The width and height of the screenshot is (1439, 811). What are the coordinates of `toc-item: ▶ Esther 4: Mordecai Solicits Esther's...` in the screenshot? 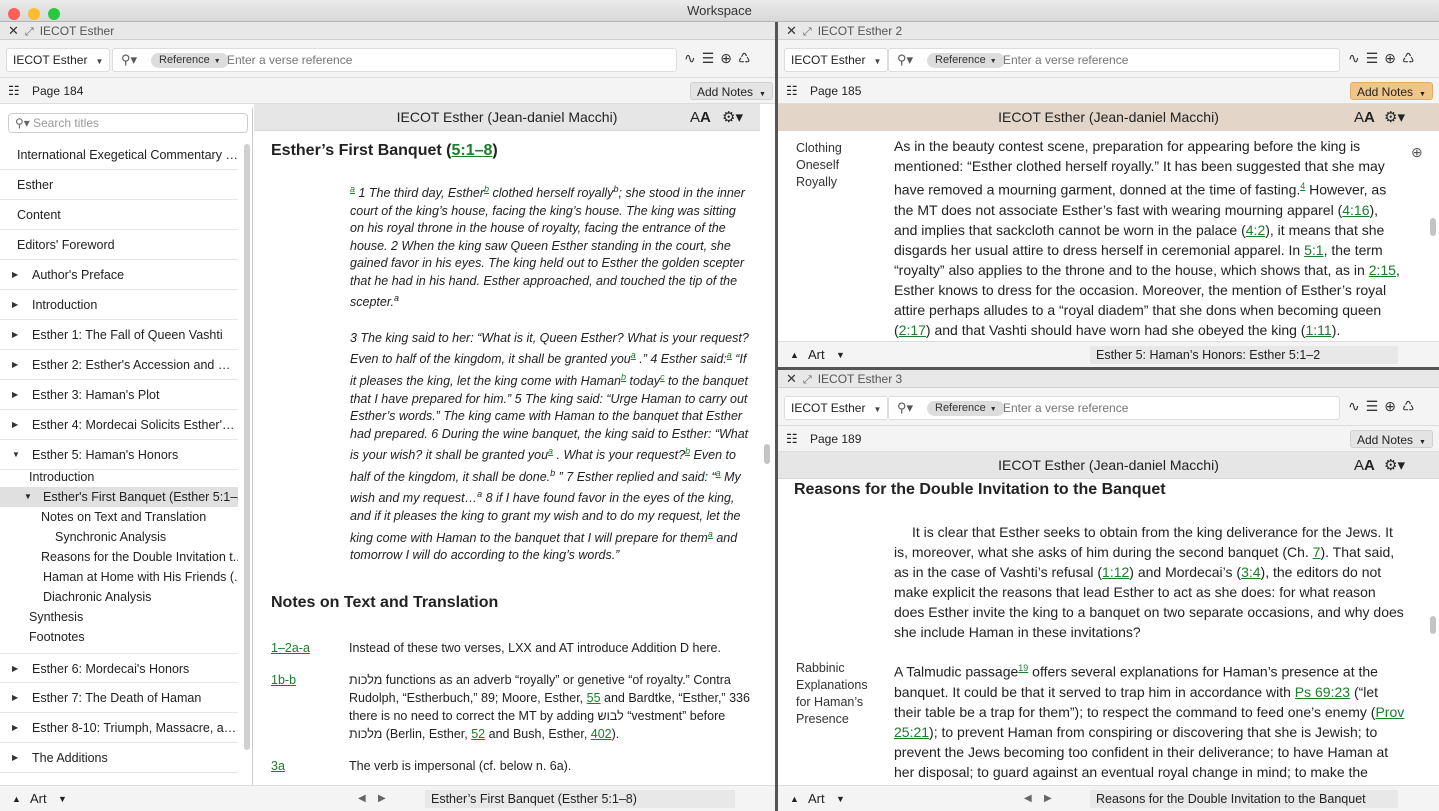 It's located at (119, 425).